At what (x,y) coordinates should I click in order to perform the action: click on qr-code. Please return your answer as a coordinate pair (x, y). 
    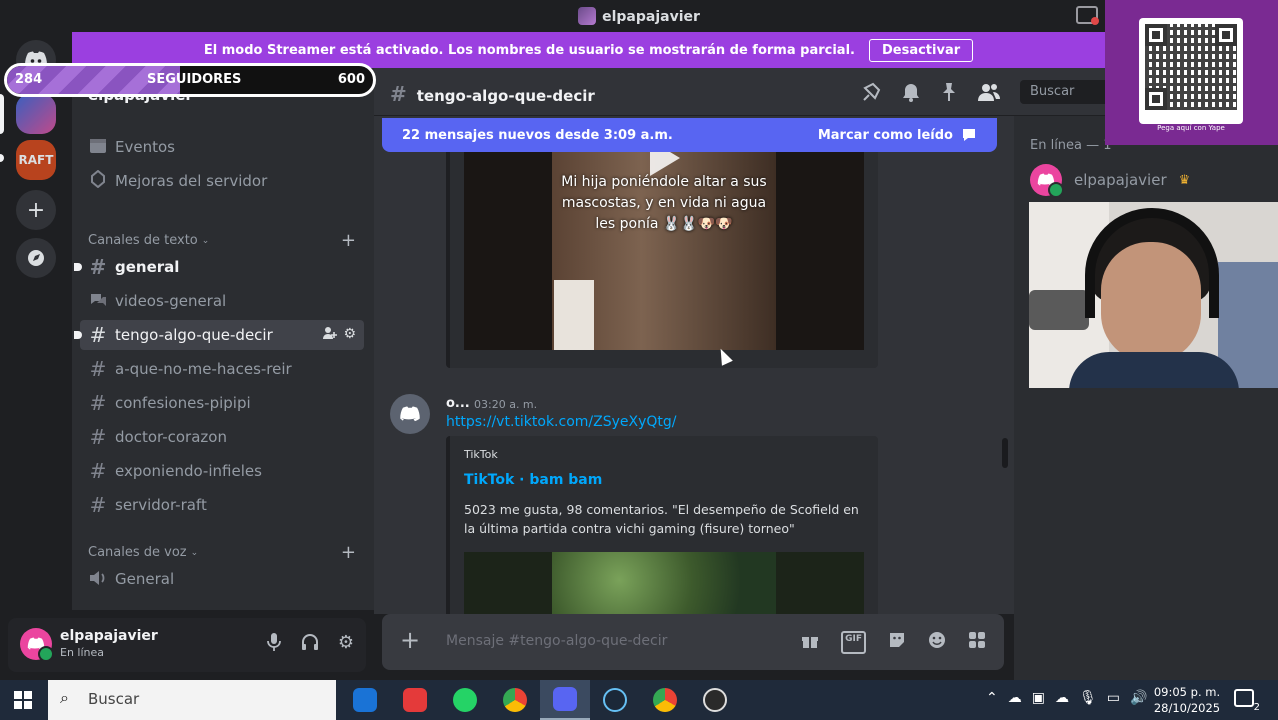
    Looking at the image, I should click on (1191, 71).